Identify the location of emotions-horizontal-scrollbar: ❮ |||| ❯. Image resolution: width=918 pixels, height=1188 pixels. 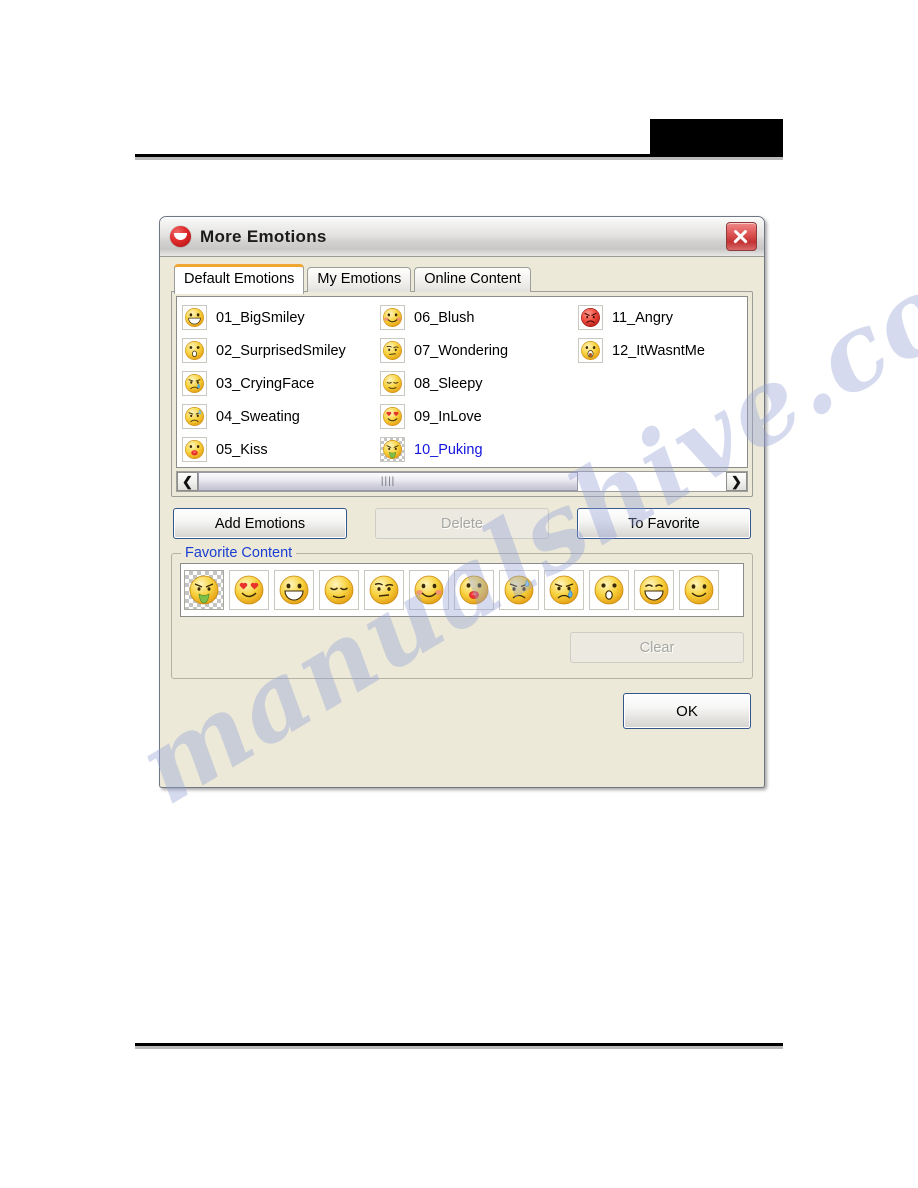
(462, 481).